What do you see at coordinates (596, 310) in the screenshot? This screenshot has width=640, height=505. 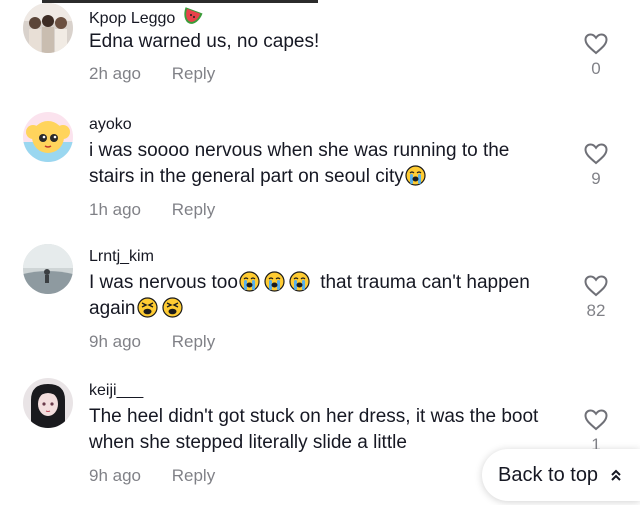 I see `like-count: 82` at bounding box center [596, 310].